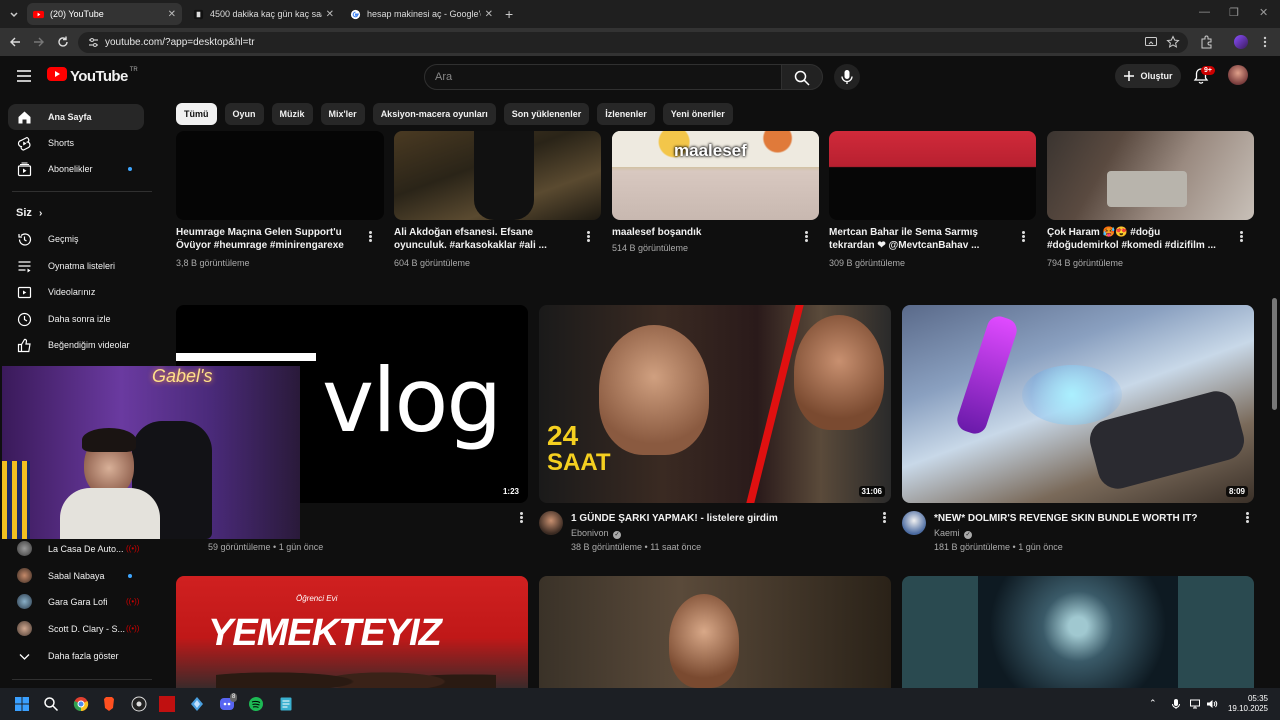 The width and height of the screenshot is (1280, 720). I want to click on bookmark-star-icon, so click(1173, 42).